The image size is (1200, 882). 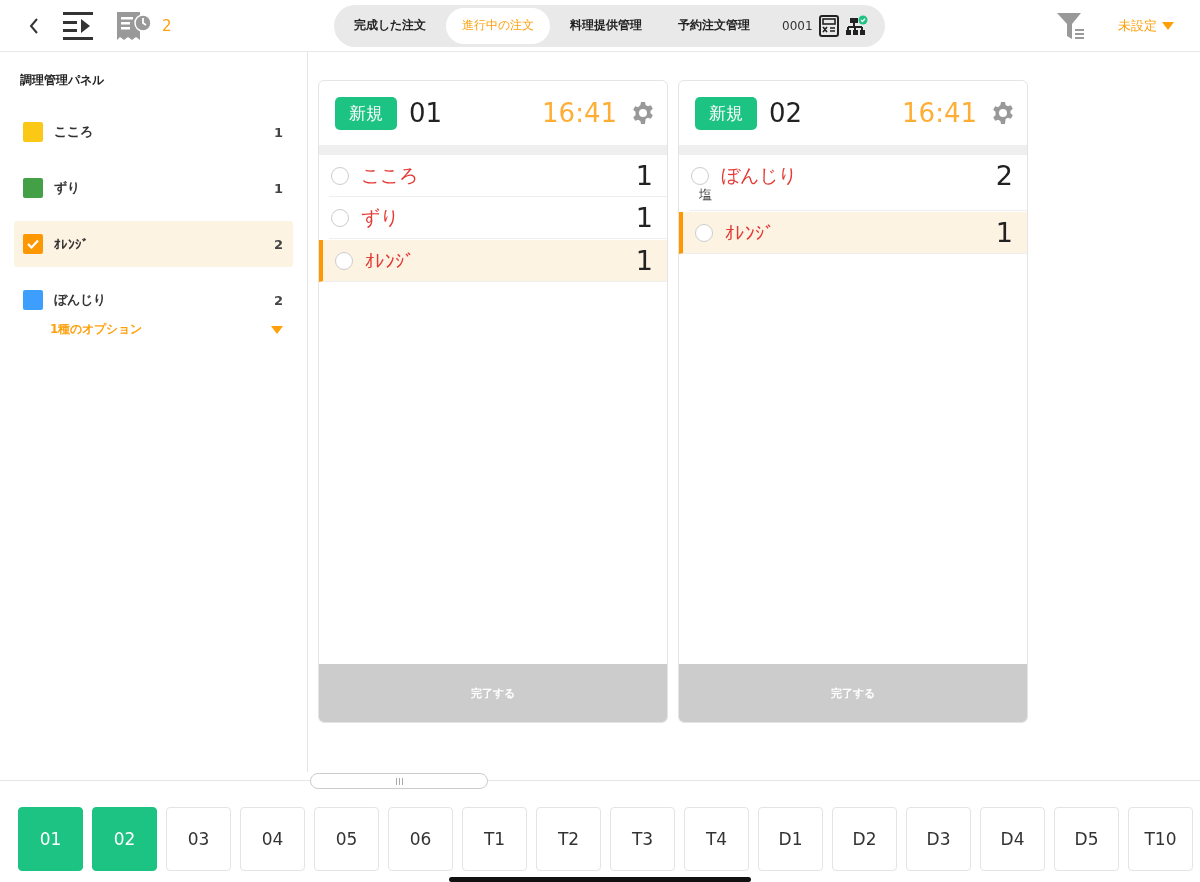 What do you see at coordinates (426, 113) in the screenshot?
I see `order-number: 01` at bounding box center [426, 113].